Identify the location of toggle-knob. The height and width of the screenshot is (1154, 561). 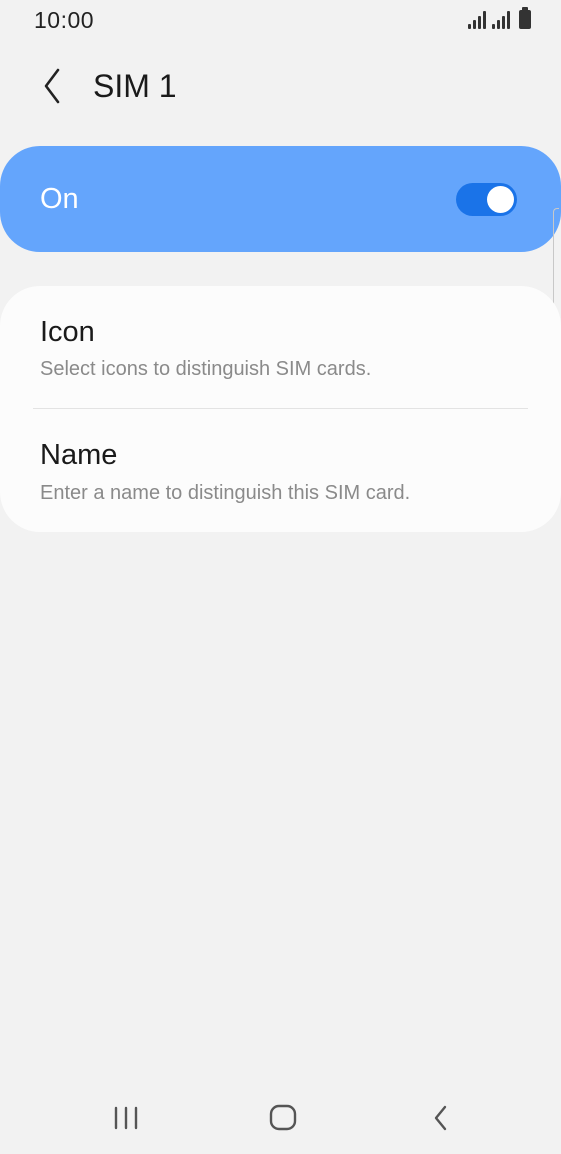
(500, 199).